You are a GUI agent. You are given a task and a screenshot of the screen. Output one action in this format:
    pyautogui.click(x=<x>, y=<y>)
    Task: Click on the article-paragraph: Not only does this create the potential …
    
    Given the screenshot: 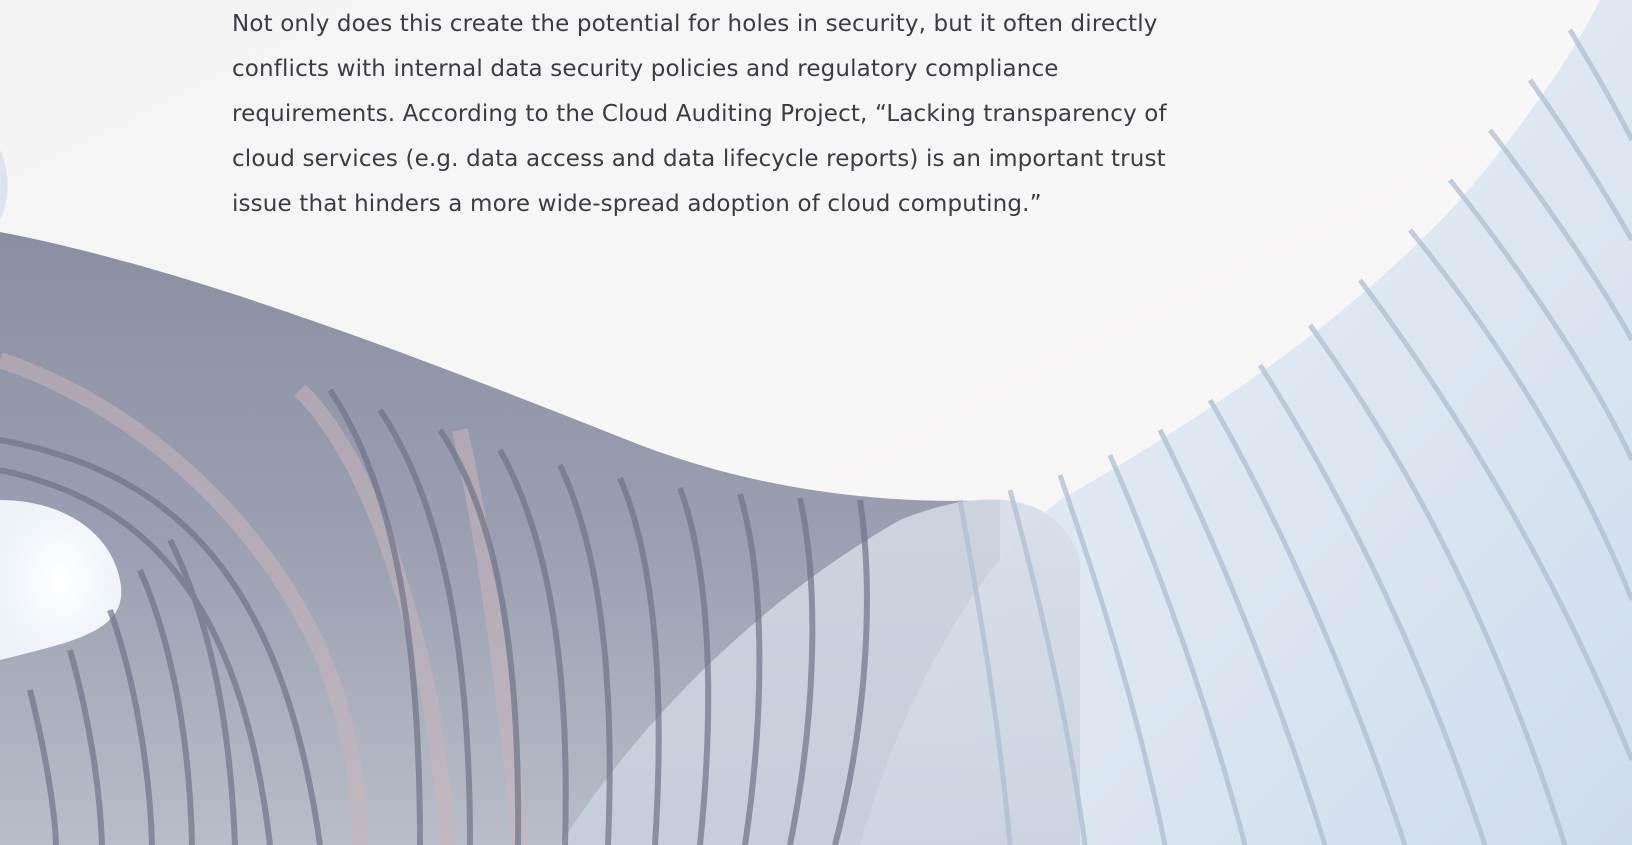 What is the action you would take?
    pyautogui.click(x=699, y=114)
    